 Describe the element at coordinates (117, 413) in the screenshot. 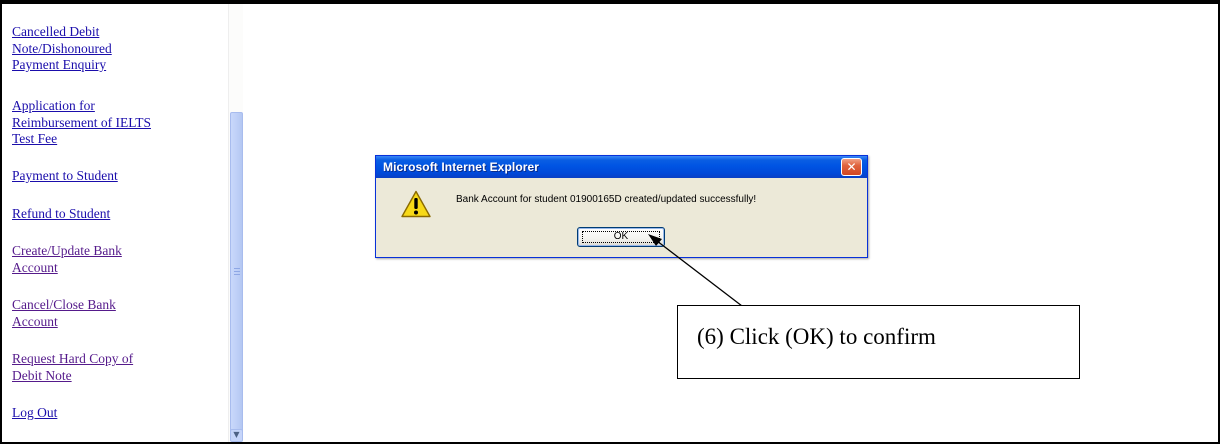

I see `sidebar-item-log-out: Log Out` at that location.